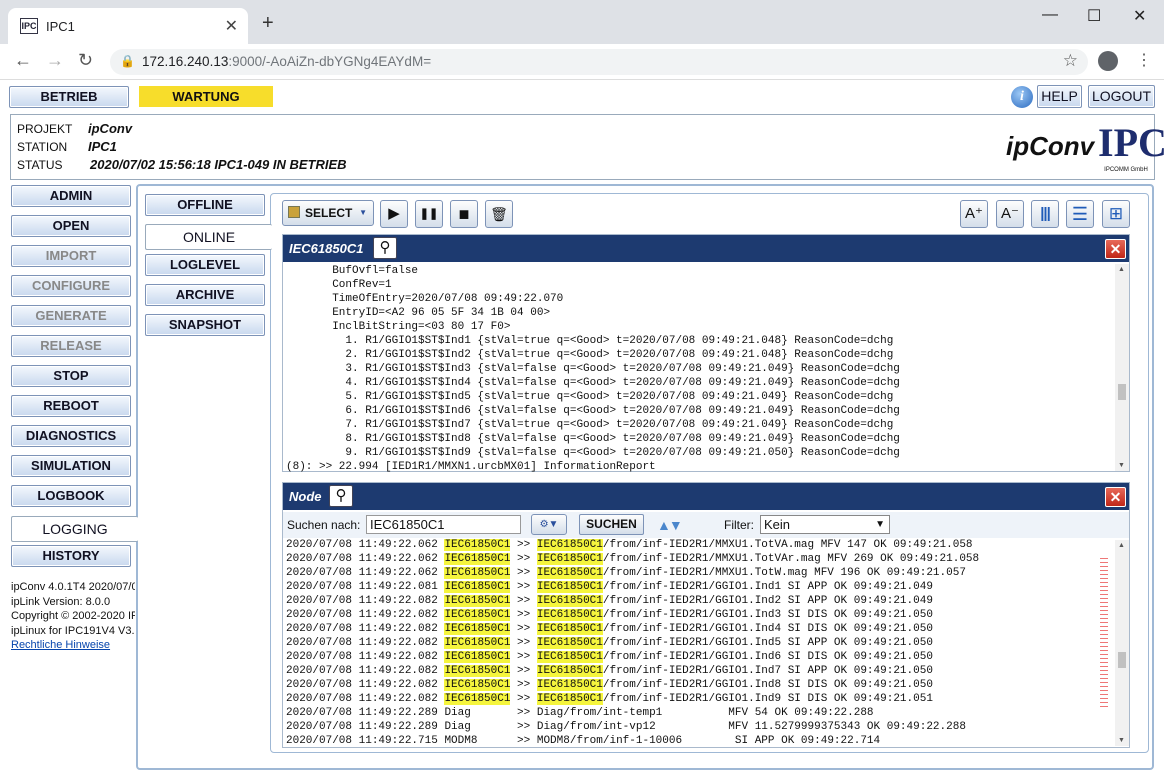 This screenshot has width=1164, height=780. Describe the element at coordinates (1022, 97) in the screenshot. I see `info-icon: i` at that location.